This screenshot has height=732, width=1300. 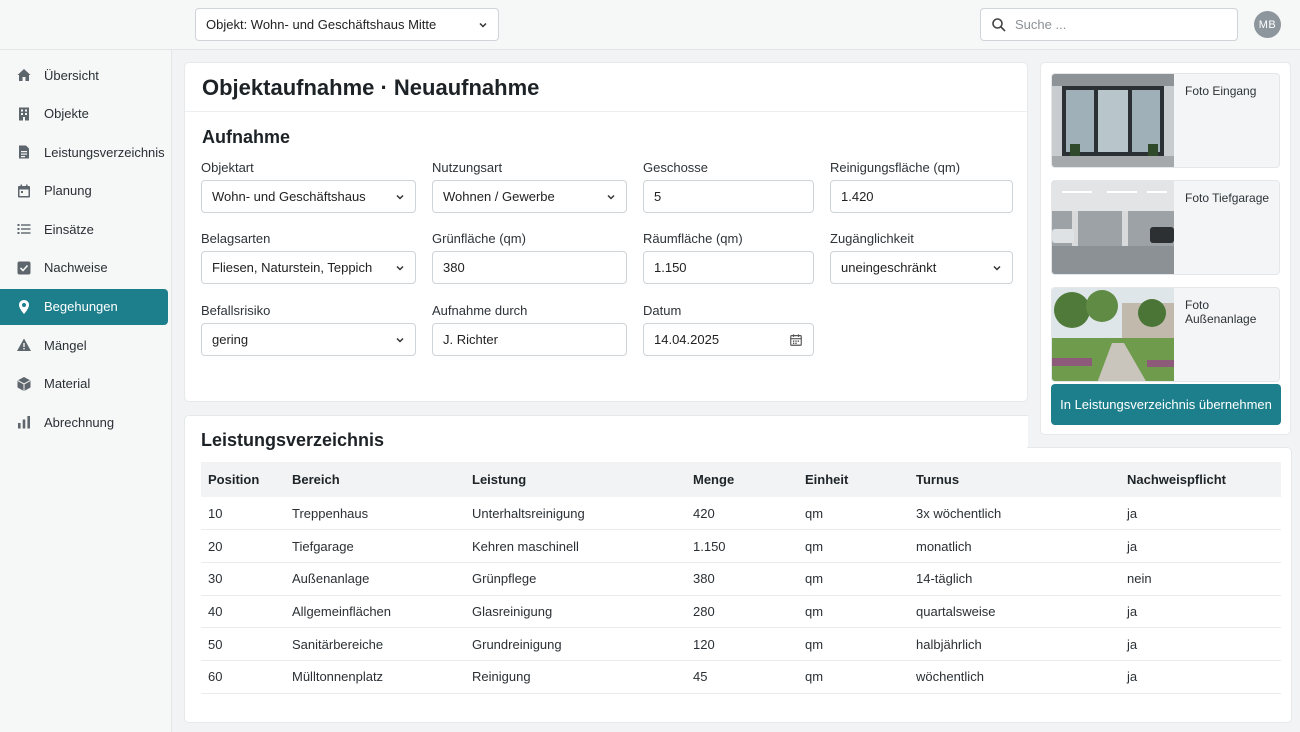 I want to click on table-cell: 14-täglich, so click(x=1014, y=579).